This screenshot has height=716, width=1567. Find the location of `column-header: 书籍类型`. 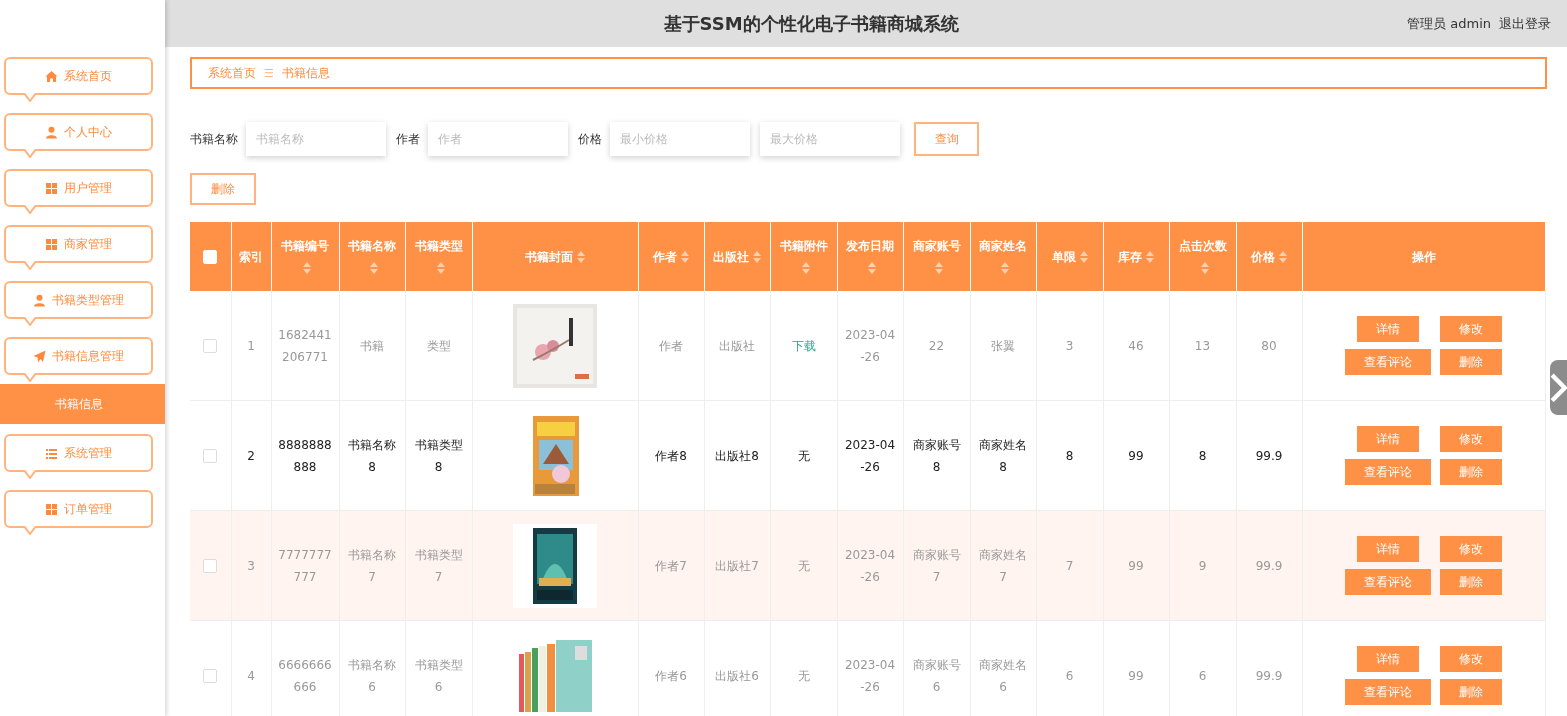

column-header: 书籍类型 is located at coordinates (438, 256).